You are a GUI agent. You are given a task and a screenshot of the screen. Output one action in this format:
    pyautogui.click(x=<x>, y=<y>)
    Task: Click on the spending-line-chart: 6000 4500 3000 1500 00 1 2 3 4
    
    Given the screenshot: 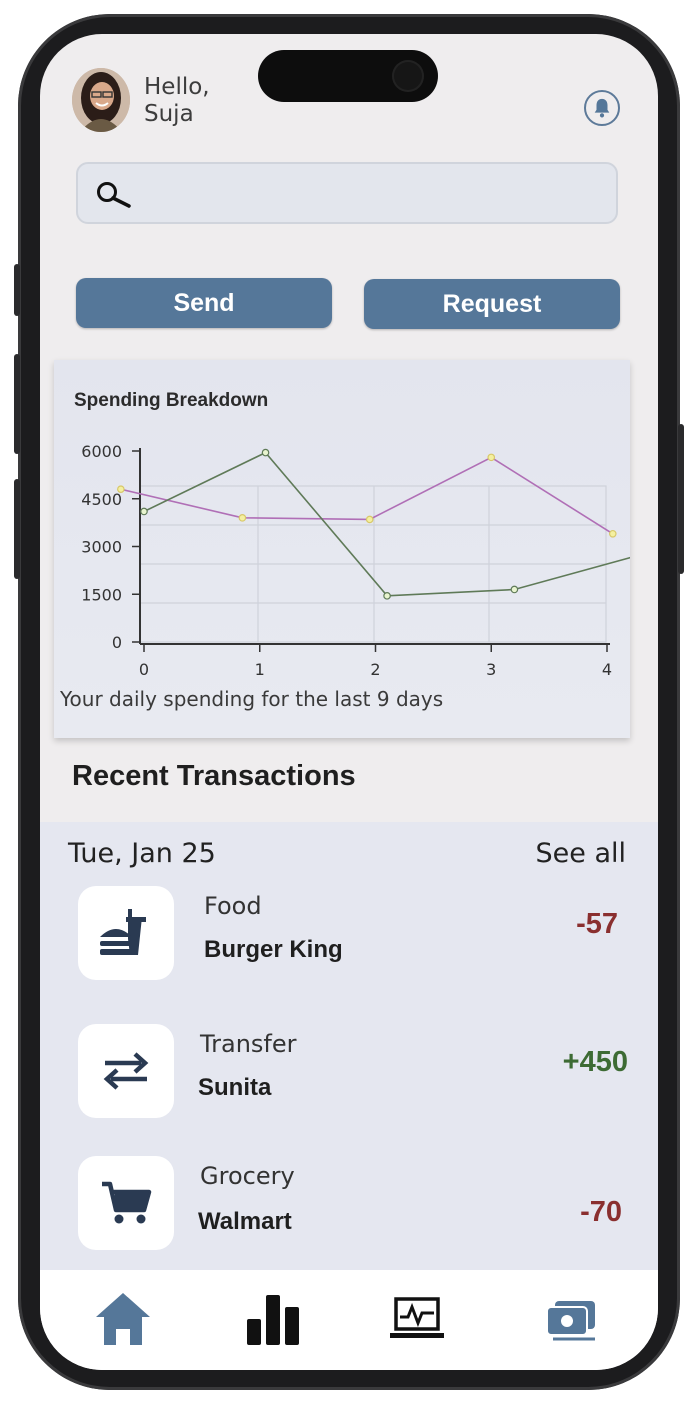 What is the action you would take?
    pyautogui.click(x=355, y=560)
    